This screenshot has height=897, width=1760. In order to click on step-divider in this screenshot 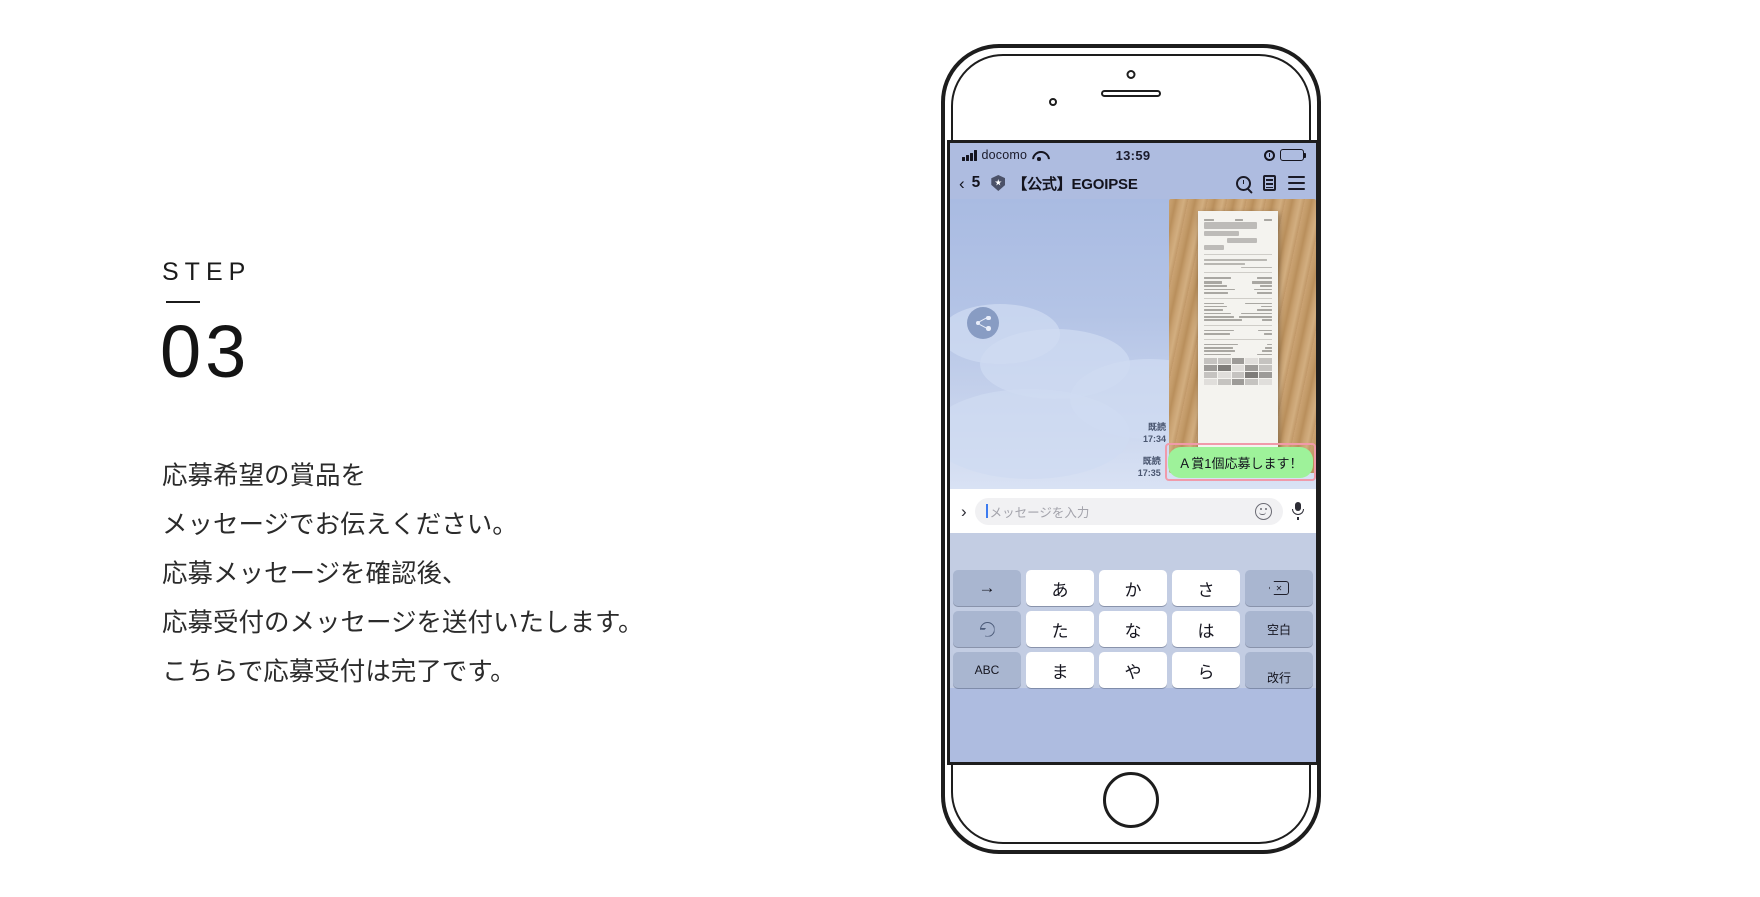, I will do `click(183, 302)`.